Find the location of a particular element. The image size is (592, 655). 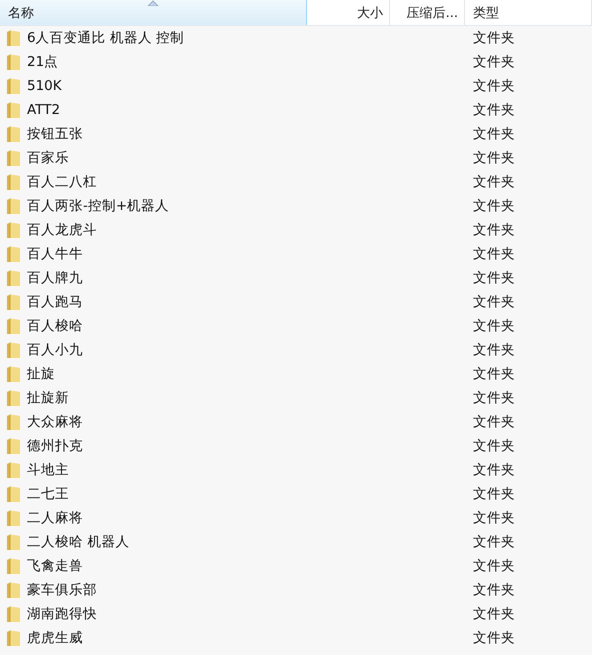

file-name: 湖南跑得快 is located at coordinates (62, 614).